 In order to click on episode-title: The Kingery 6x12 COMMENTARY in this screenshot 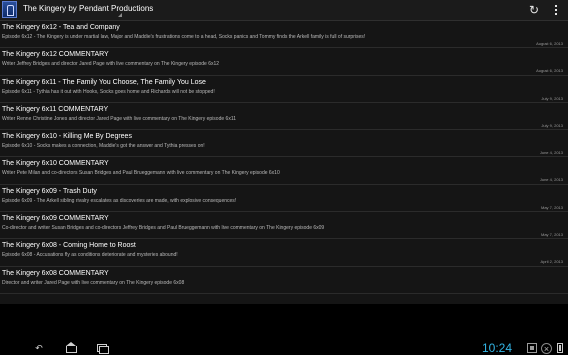, I will do `click(55, 55)`.